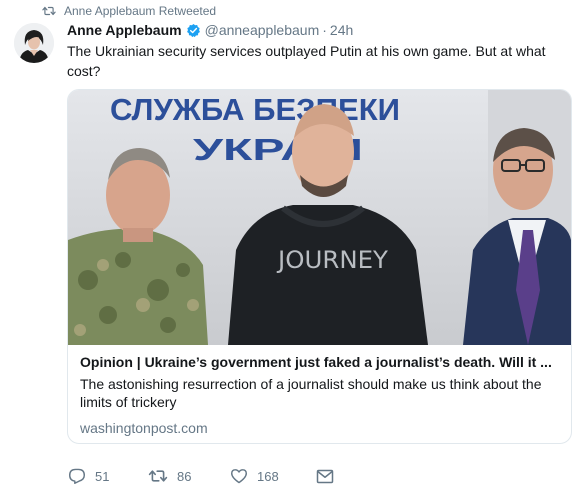 Image resolution: width=577 pixels, height=487 pixels. I want to click on direct-message-button, so click(331, 476).